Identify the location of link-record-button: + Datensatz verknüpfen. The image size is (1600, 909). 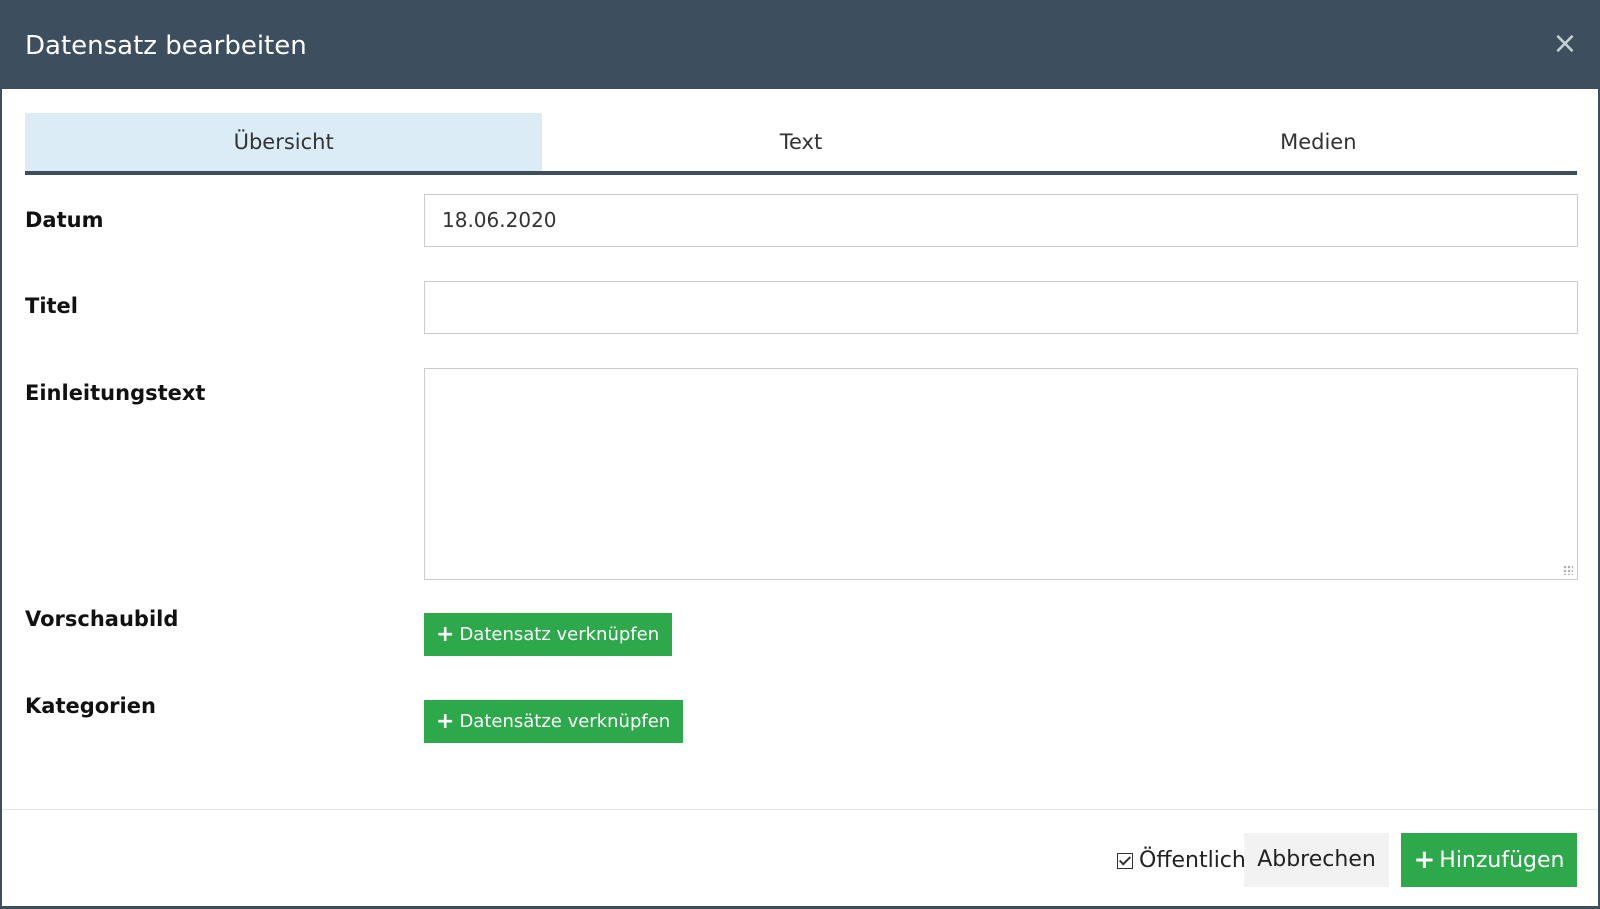
(548, 634).